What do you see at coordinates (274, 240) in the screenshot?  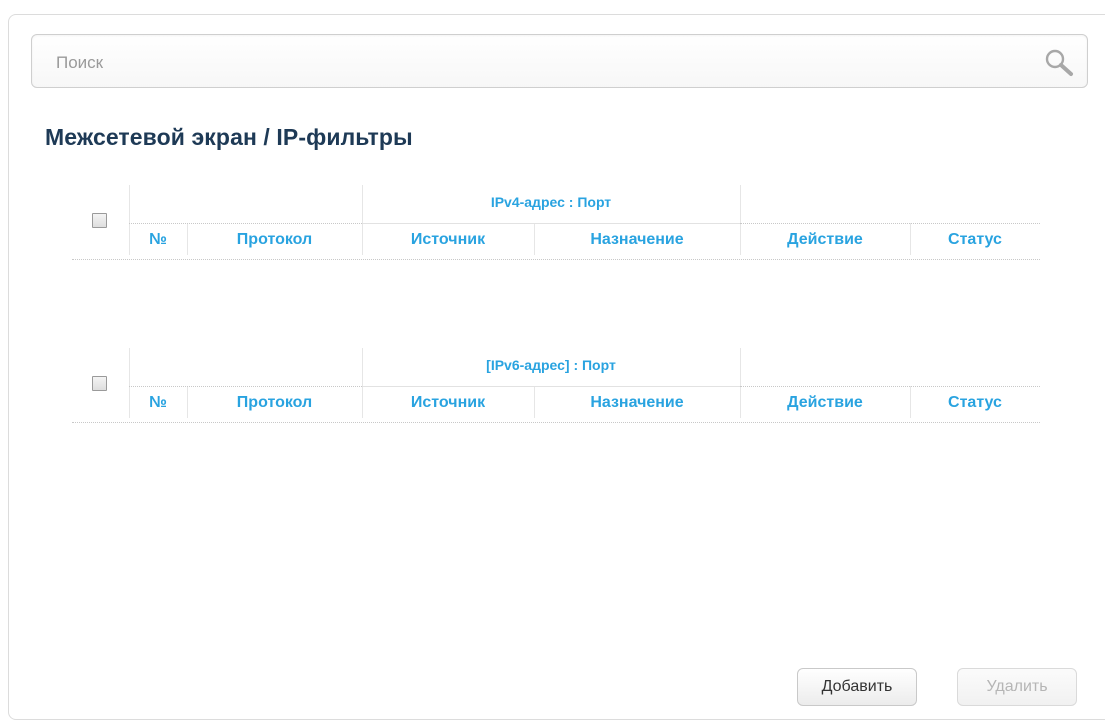 I see `ipv4-col-protocol: Протокол` at bounding box center [274, 240].